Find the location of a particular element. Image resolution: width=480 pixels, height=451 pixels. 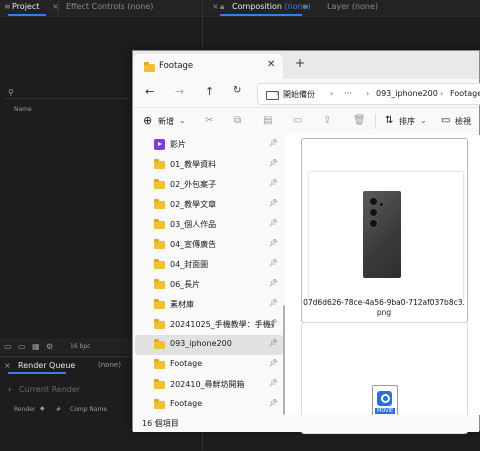

tag-icon: ◆ is located at coordinates (42, 408).